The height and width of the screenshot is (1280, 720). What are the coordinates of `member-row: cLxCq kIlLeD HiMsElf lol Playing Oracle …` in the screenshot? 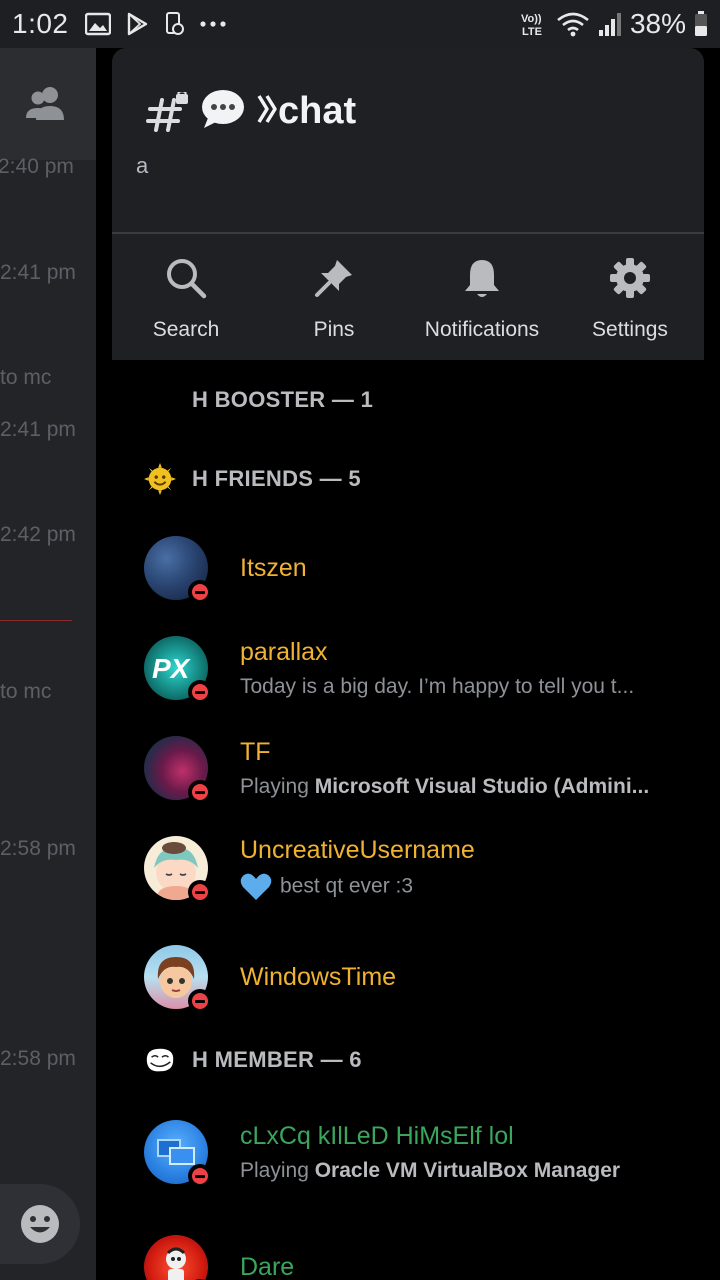 It's located at (424, 1152).